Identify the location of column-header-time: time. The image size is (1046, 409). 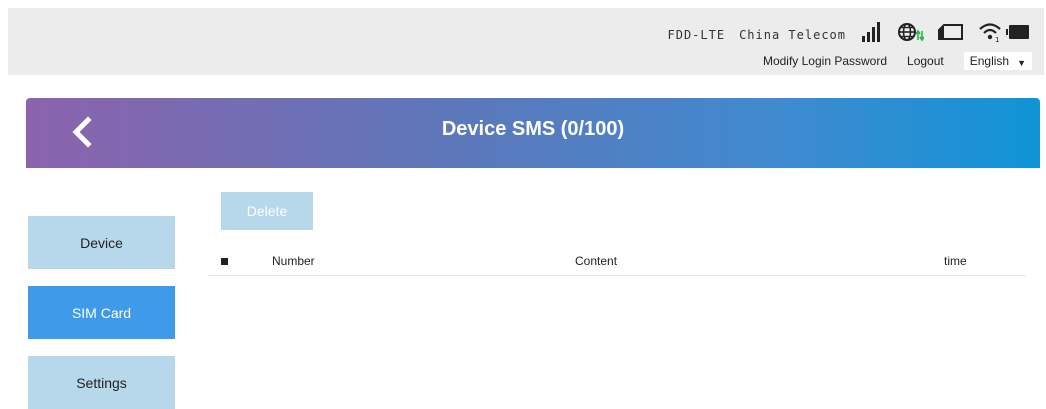
(955, 261).